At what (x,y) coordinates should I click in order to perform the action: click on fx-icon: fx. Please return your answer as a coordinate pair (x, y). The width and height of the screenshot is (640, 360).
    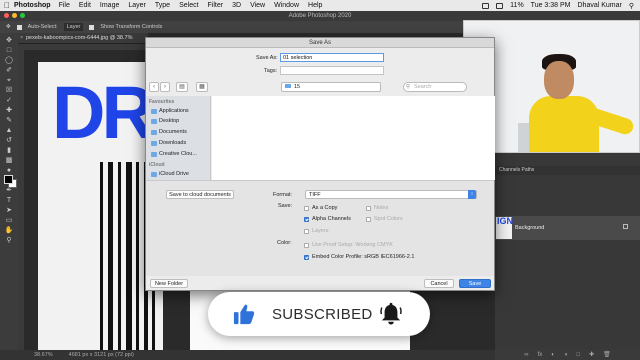
    Looking at the image, I should click on (540, 355).